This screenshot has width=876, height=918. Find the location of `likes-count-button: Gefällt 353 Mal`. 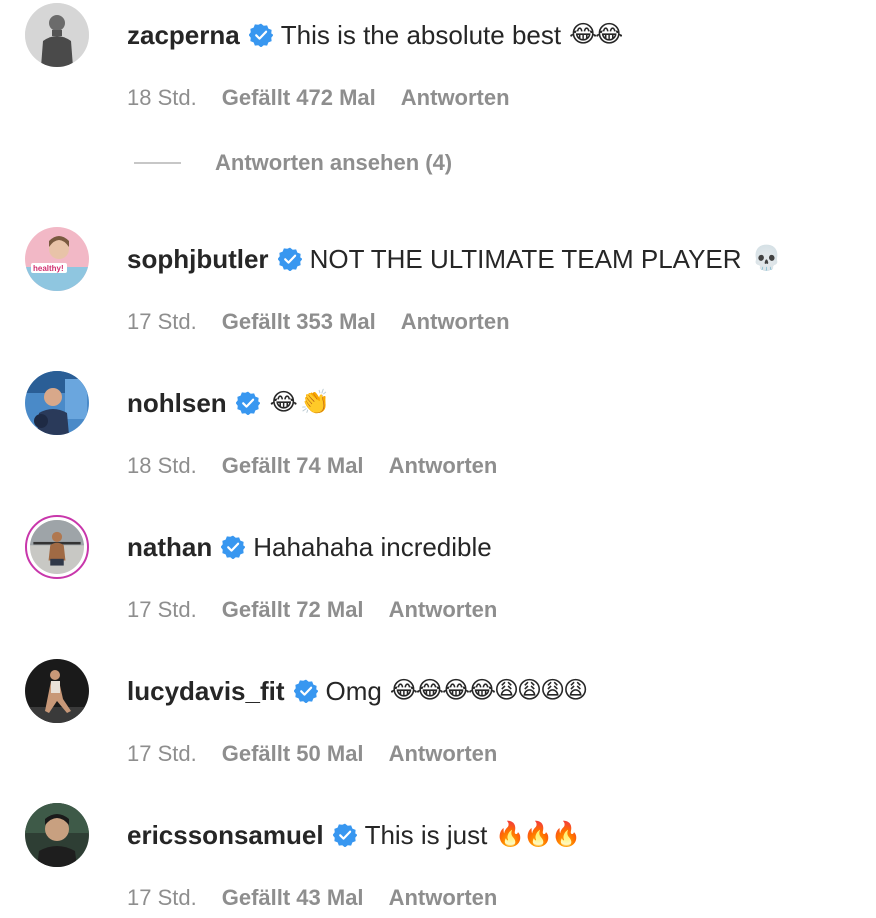

likes-count-button: Gefällt 353 Mal is located at coordinates (299, 322).